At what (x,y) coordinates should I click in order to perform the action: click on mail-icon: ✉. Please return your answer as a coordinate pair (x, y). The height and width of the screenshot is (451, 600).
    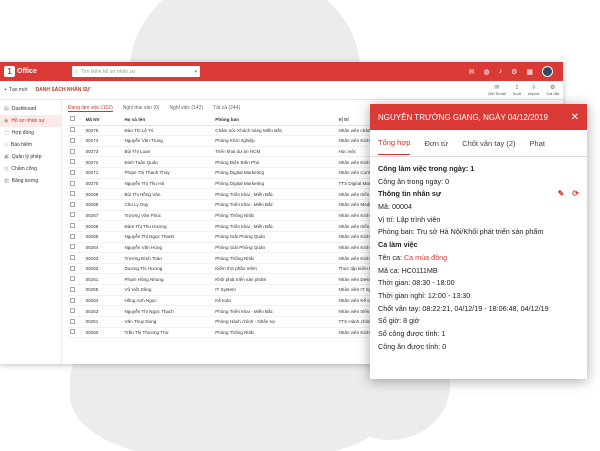
    Looking at the image, I should click on (472, 72).